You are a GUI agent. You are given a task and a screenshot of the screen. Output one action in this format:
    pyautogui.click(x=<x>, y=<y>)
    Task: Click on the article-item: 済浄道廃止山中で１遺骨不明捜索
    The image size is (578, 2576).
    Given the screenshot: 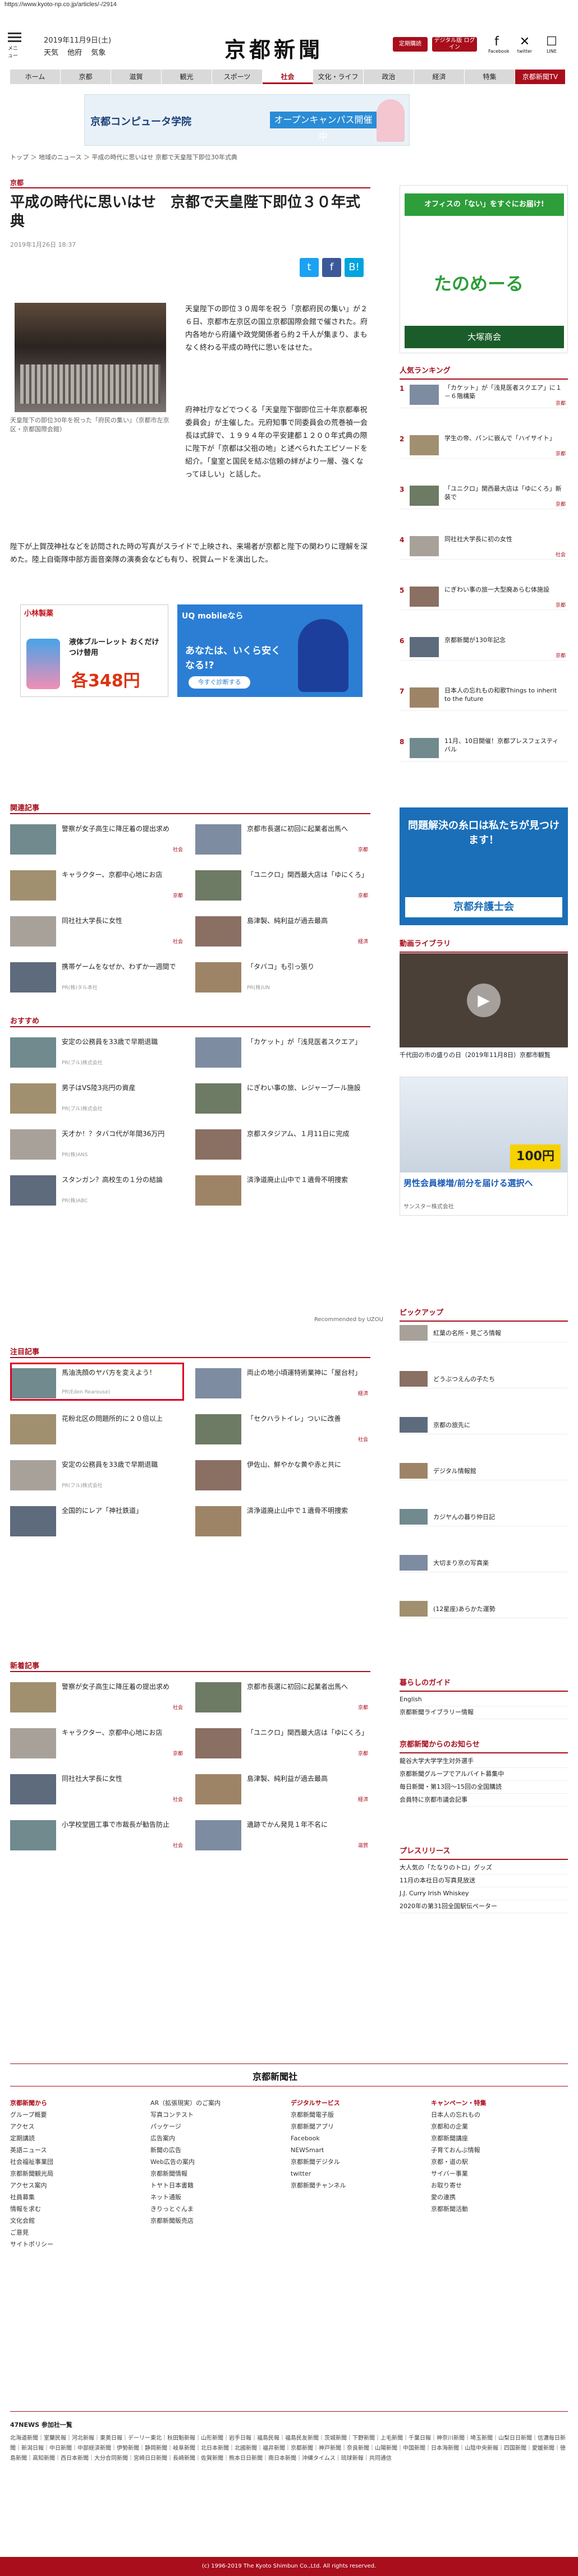 What is the action you would take?
    pyautogui.click(x=285, y=1521)
    